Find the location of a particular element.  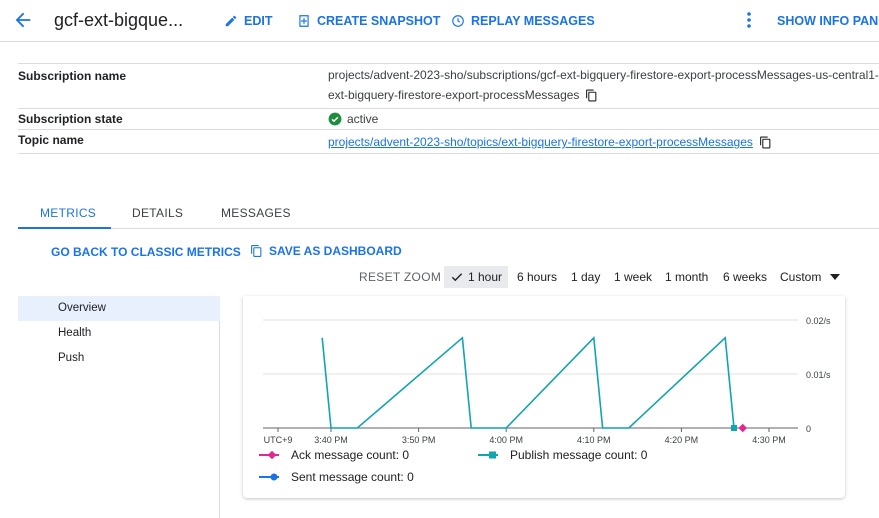

legend-sent-label: Sent message count: 0 is located at coordinates (352, 477).